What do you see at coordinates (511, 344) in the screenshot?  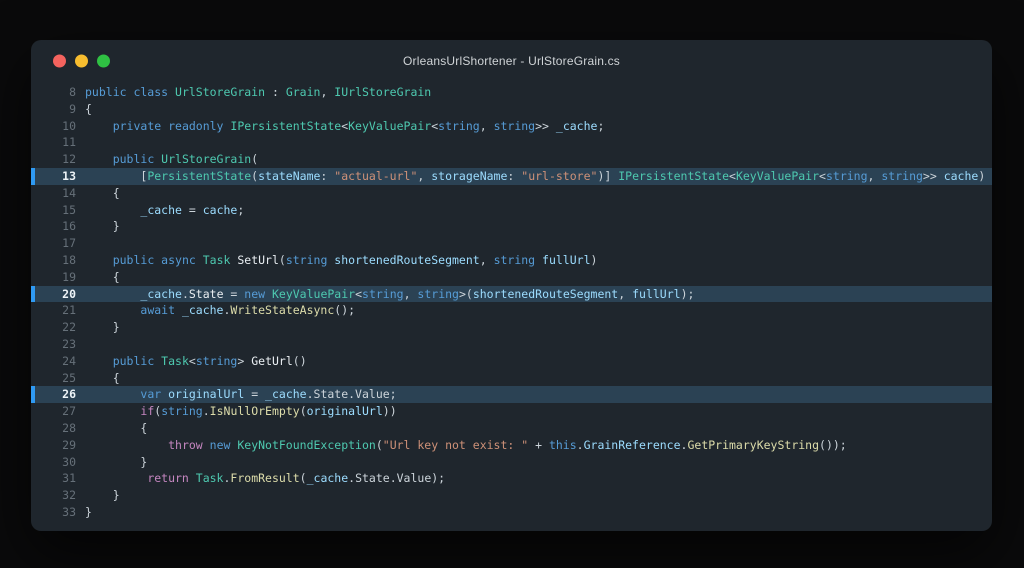 I see `code-line: 23` at bounding box center [511, 344].